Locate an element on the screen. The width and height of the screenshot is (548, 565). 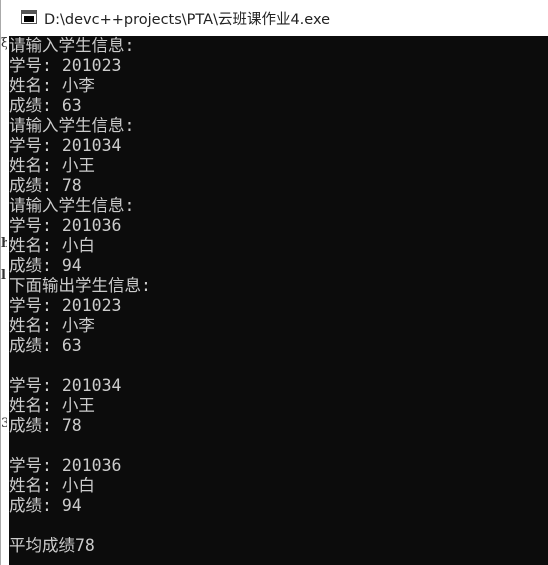
title-bar: D:\devc++projects\PTA\云班课作业4.exe is located at coordinates (274, 18).